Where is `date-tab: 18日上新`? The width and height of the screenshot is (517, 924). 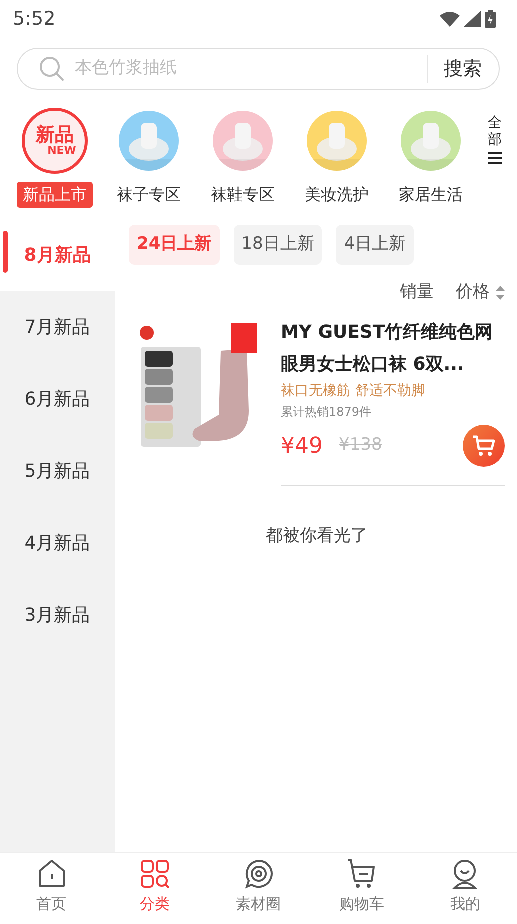 date-tab: 18日上新 is located at coordinates (278, 245).